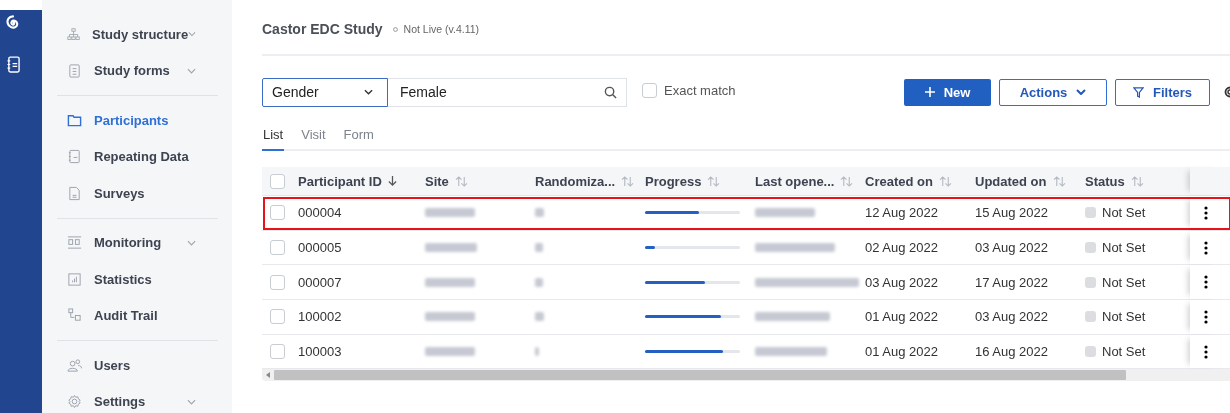 The height and width of the screenshot is (413, 1230). Describe the element at coordinates (320, 282) in the screenshot. I see `participant-id: 000007` at that location.